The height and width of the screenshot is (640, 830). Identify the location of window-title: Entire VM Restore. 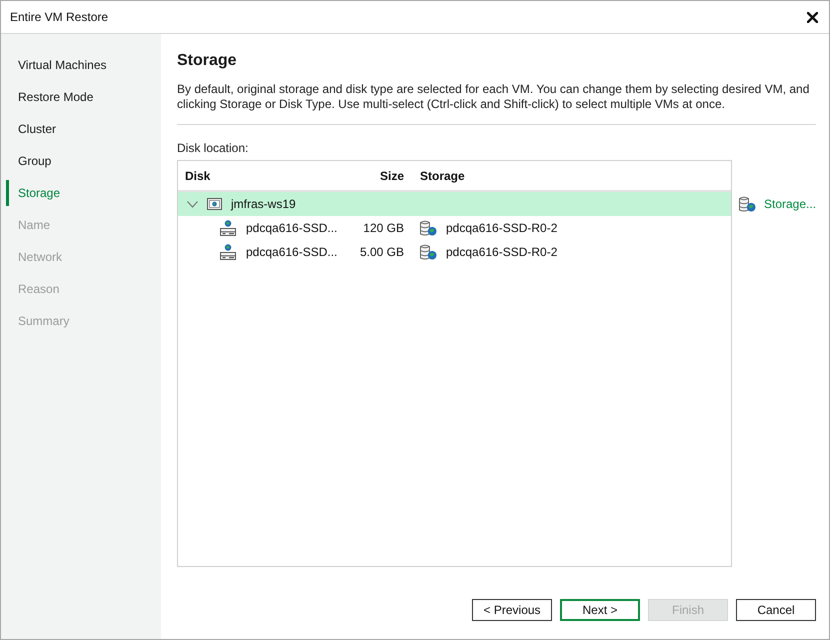
(59, 17).